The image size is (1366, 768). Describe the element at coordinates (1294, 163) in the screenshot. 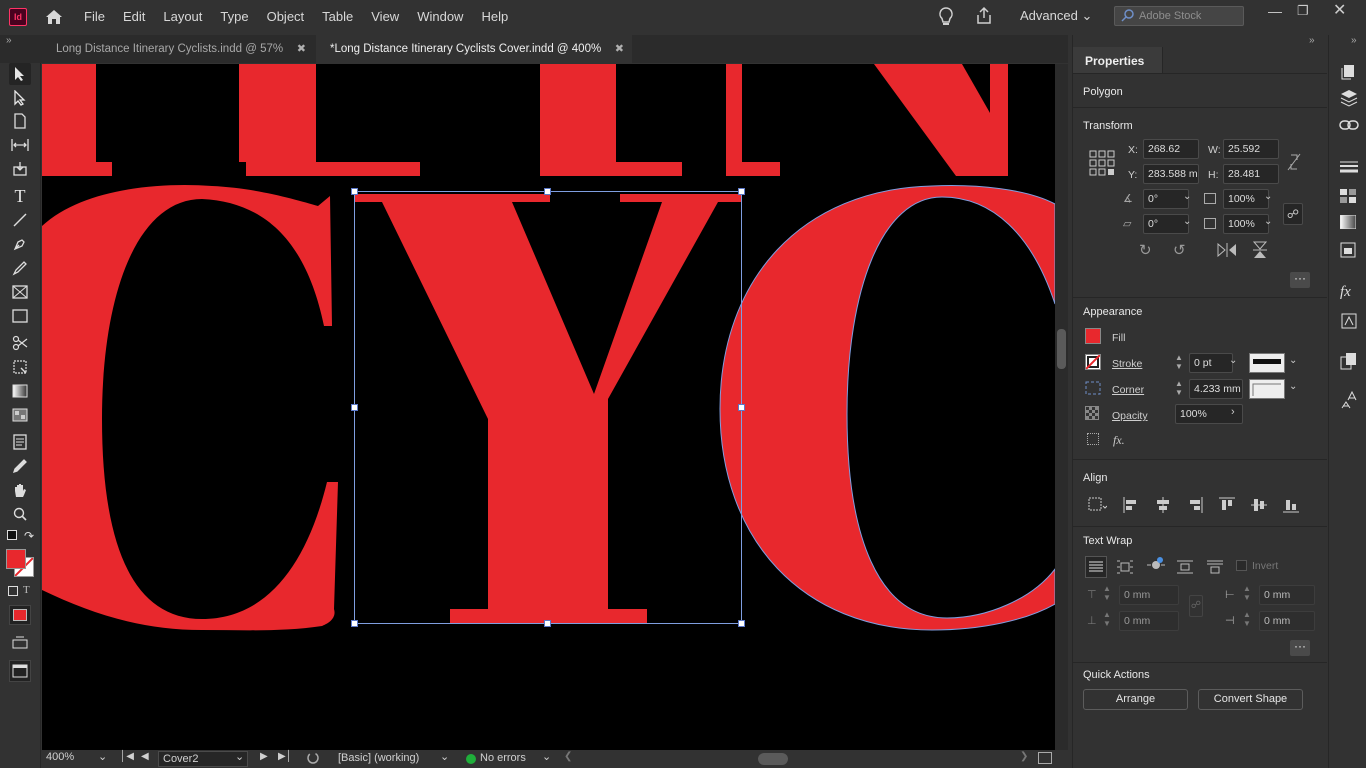

I see `constrain-proportions-icon` at that location.